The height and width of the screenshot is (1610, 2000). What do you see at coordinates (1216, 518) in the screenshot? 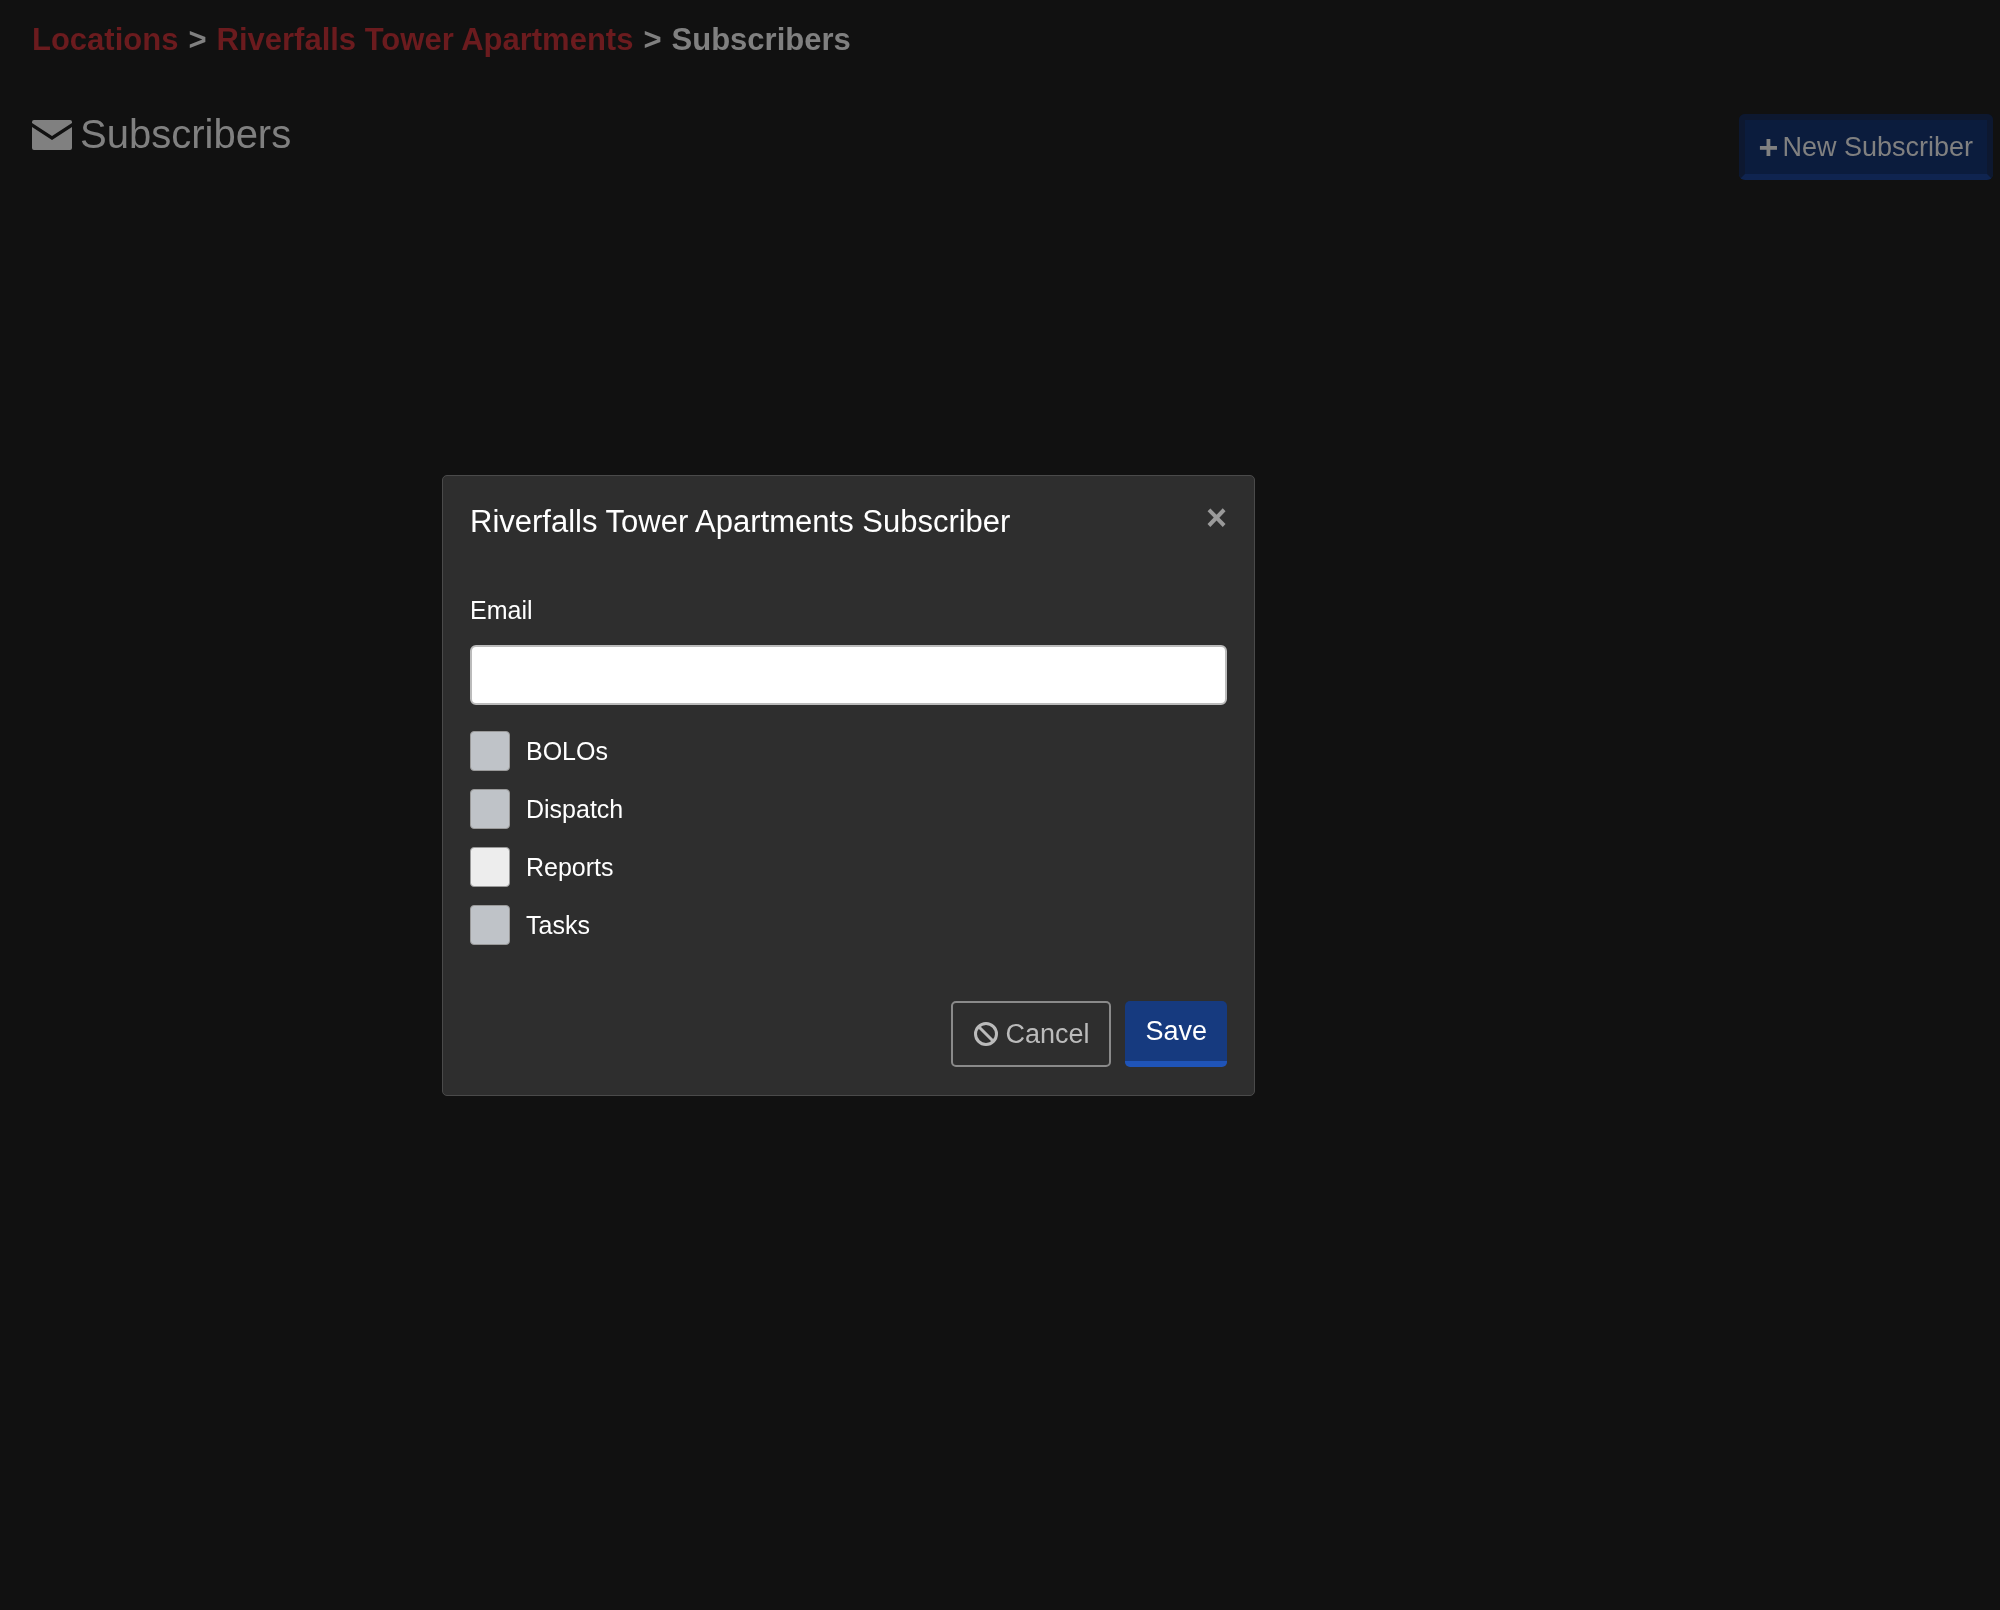
I see `close-button: ×` at bounding box center [1216, 518].